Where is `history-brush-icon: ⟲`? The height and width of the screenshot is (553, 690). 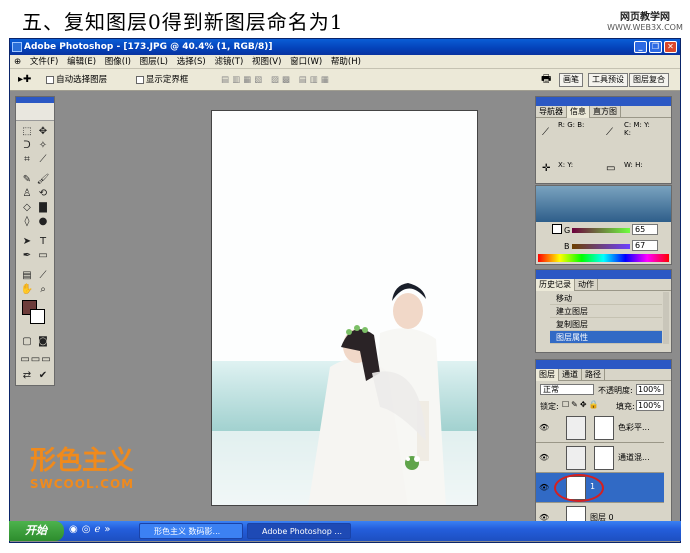
history-brush-icon: ⟲ is located at coordinates (43, 193).